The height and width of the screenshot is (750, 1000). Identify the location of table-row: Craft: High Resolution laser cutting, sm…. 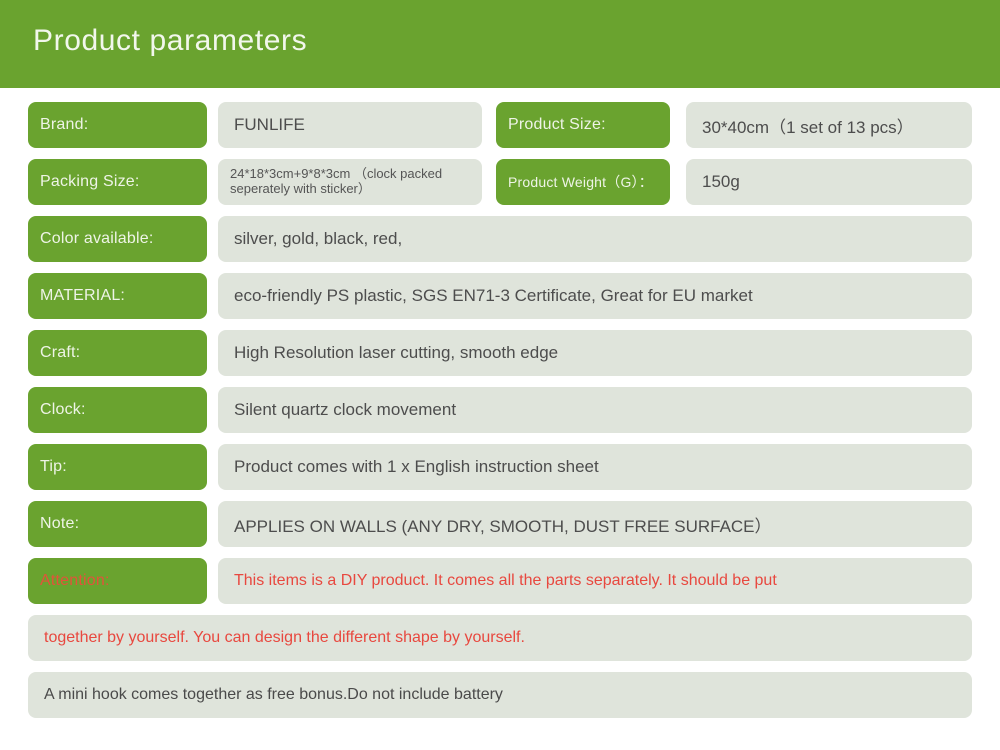
(500, 353).